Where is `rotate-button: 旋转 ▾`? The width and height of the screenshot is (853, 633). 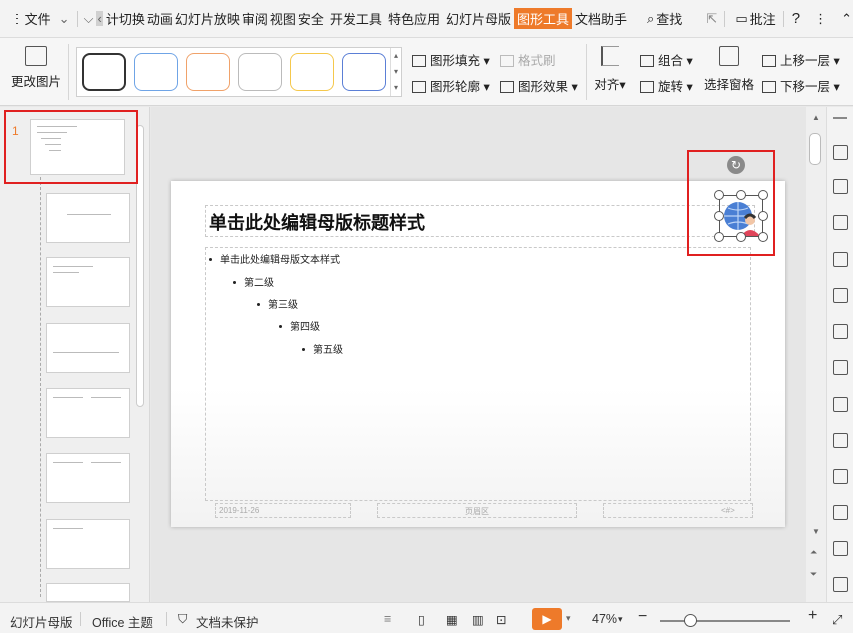
rotate-button: 旋转 ▾ is located at coordinates (666, 85).